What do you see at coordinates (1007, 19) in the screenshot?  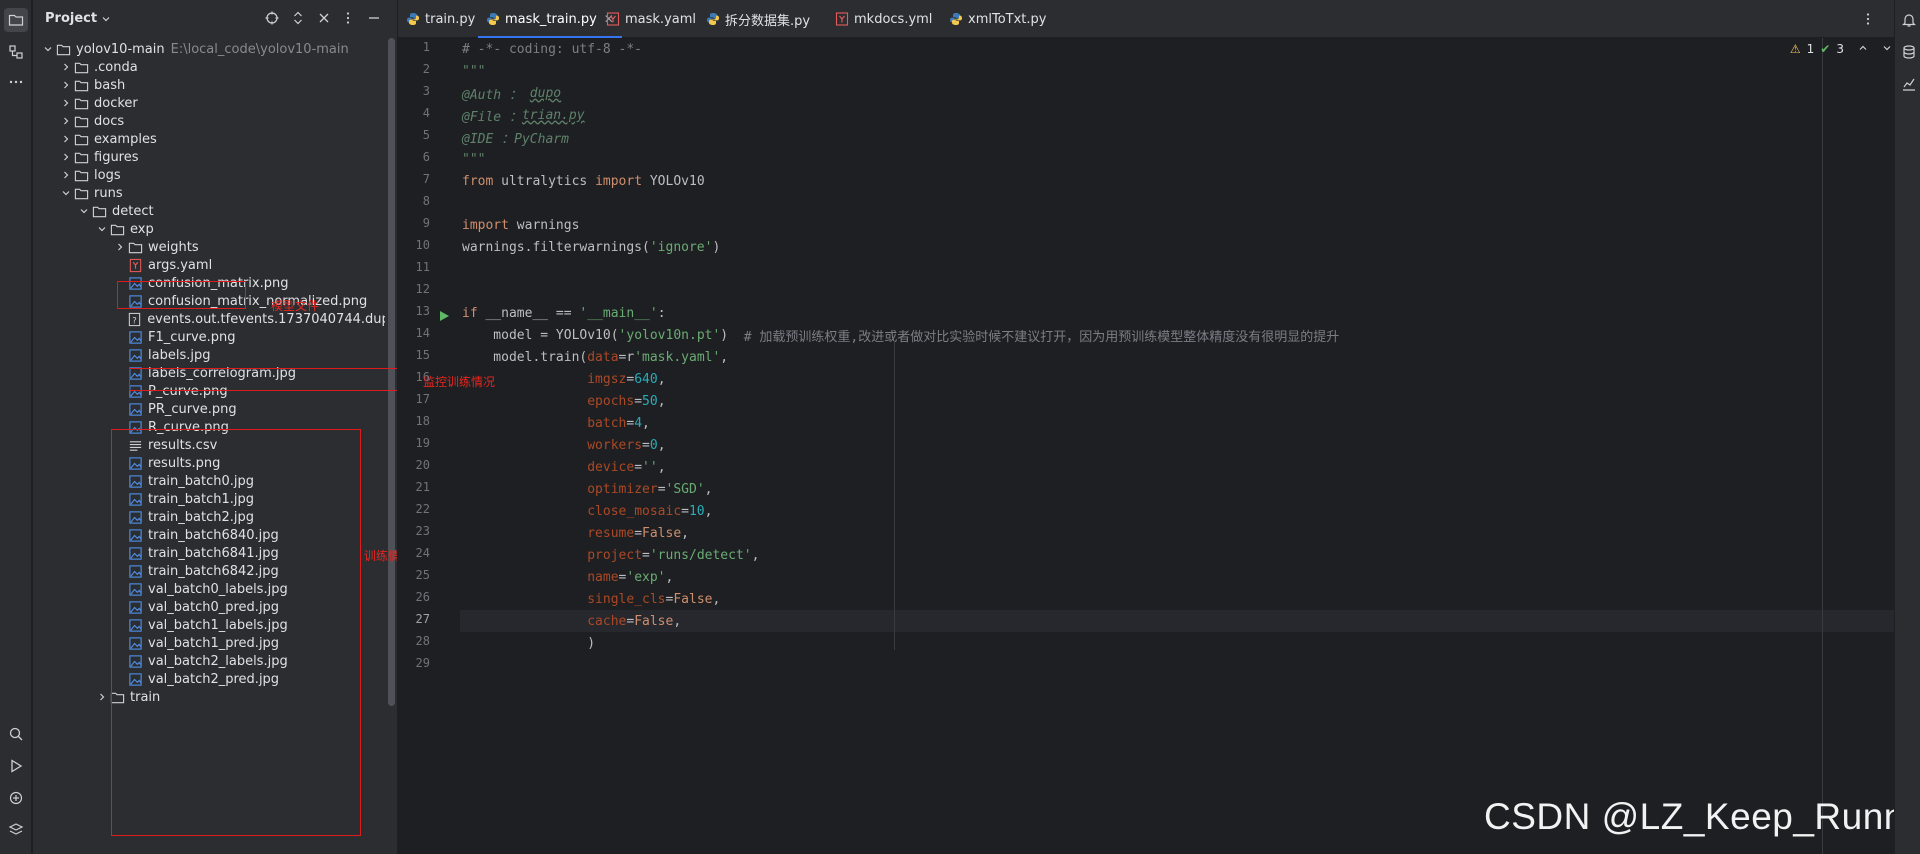 I see `tab-label: xmlToTxt.py` at bounding box center [1007, 19].